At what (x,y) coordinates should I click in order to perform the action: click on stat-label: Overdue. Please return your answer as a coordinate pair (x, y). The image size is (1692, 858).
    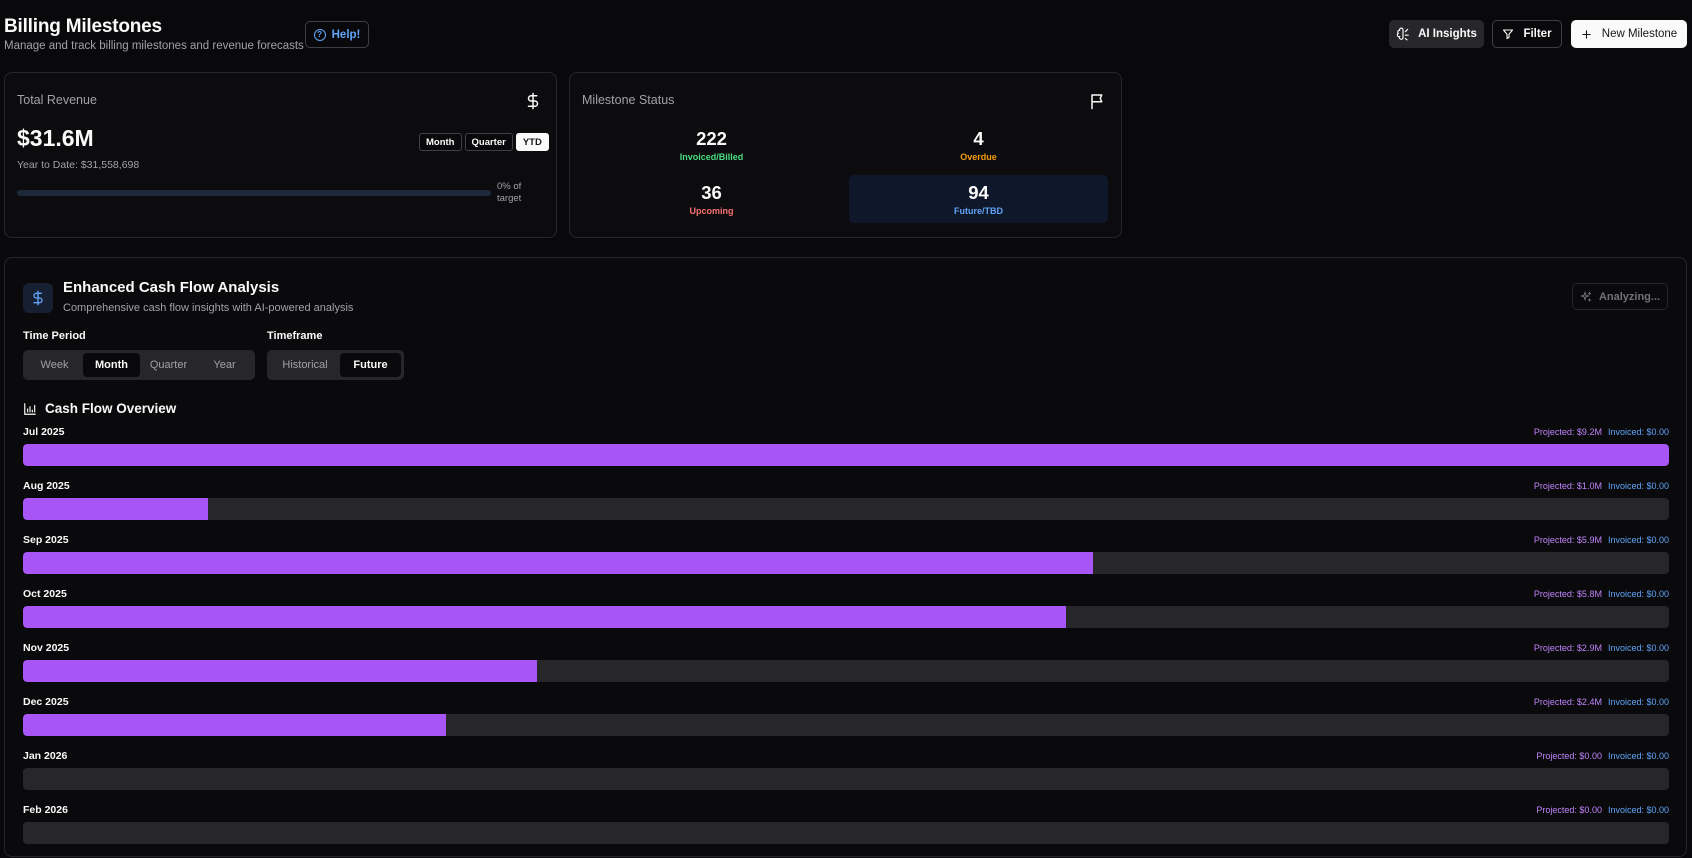
    Looking at the image, I should click on (978, 156).